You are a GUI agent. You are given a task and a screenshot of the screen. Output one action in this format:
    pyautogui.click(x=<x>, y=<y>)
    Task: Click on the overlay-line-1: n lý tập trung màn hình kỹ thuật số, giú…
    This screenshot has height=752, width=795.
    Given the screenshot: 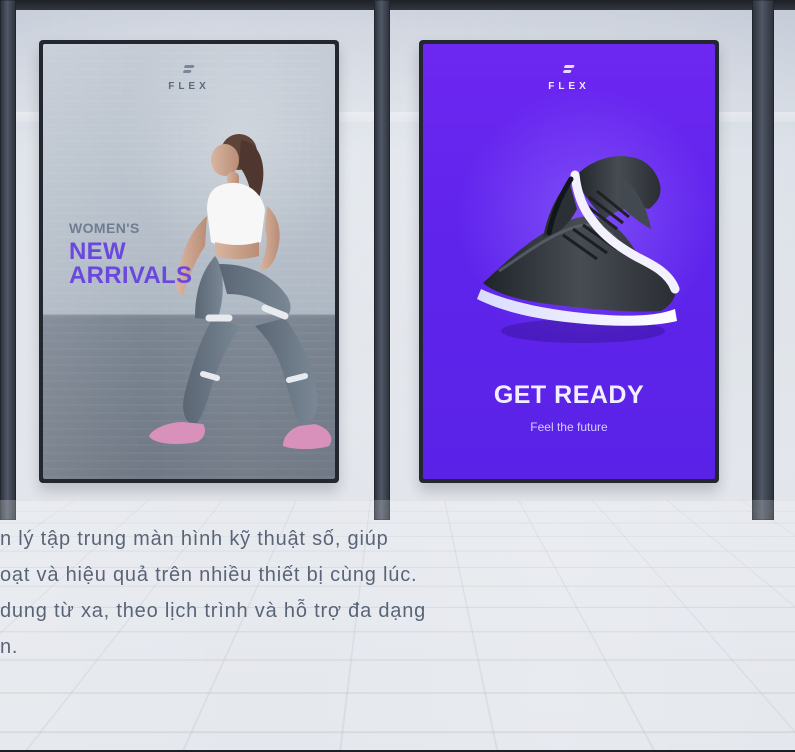 What is the action you would take?
    pyautogui.click(x=194, y=539)
    